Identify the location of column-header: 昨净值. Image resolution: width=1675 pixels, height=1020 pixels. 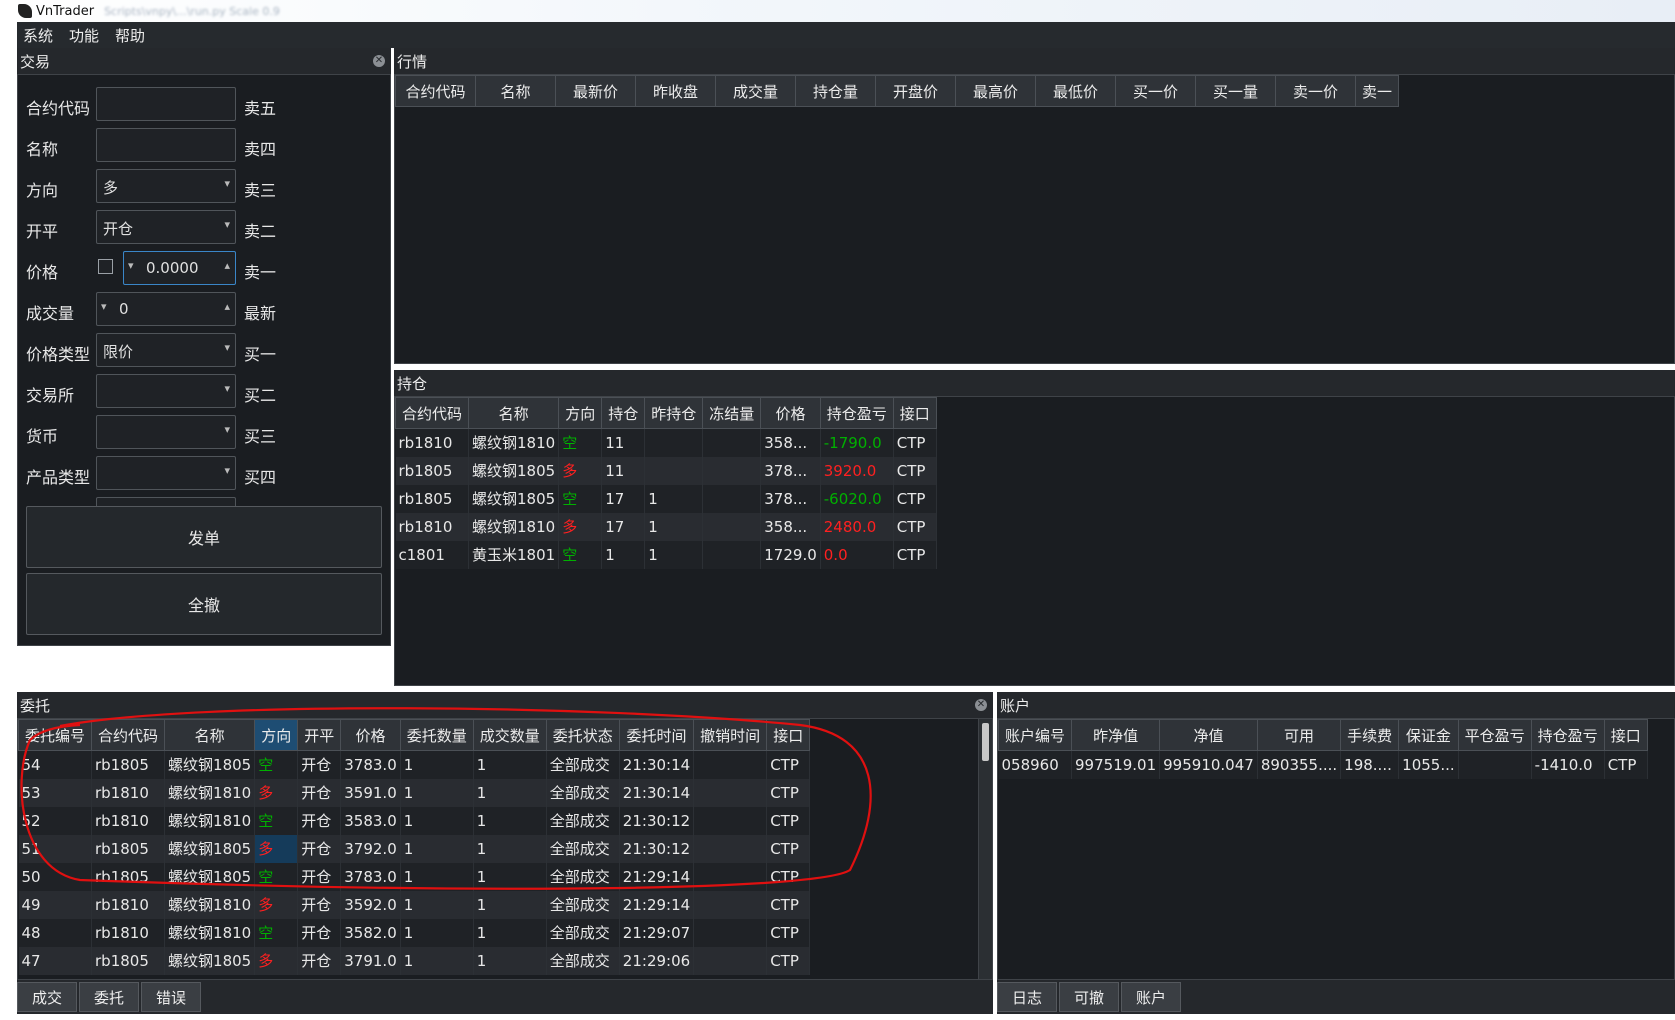
(1116, 735).